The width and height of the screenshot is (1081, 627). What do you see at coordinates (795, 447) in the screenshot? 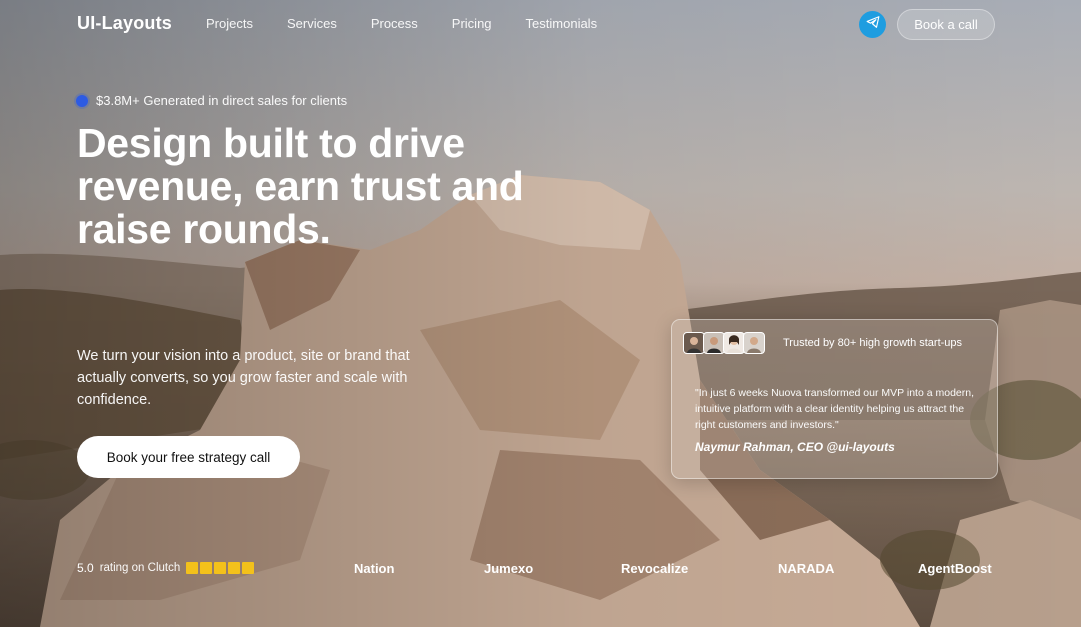
I see `testimonial-author: Naymur Rahman, CEO @ui-layouts` at bounding box center [795, 447].